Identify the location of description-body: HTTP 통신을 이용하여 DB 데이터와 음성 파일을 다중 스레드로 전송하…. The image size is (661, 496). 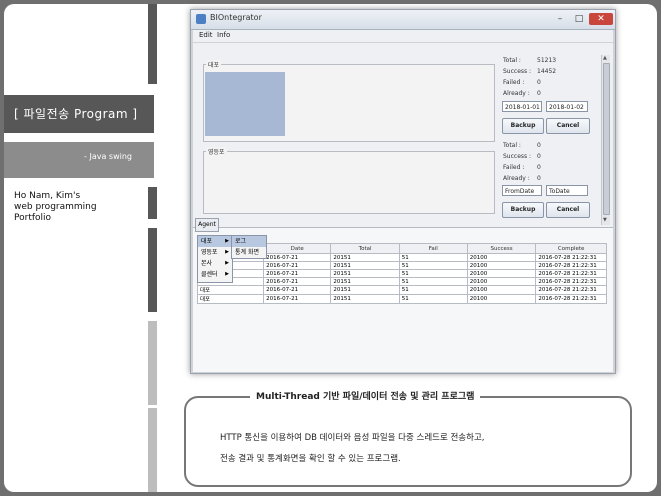
(415, 449).